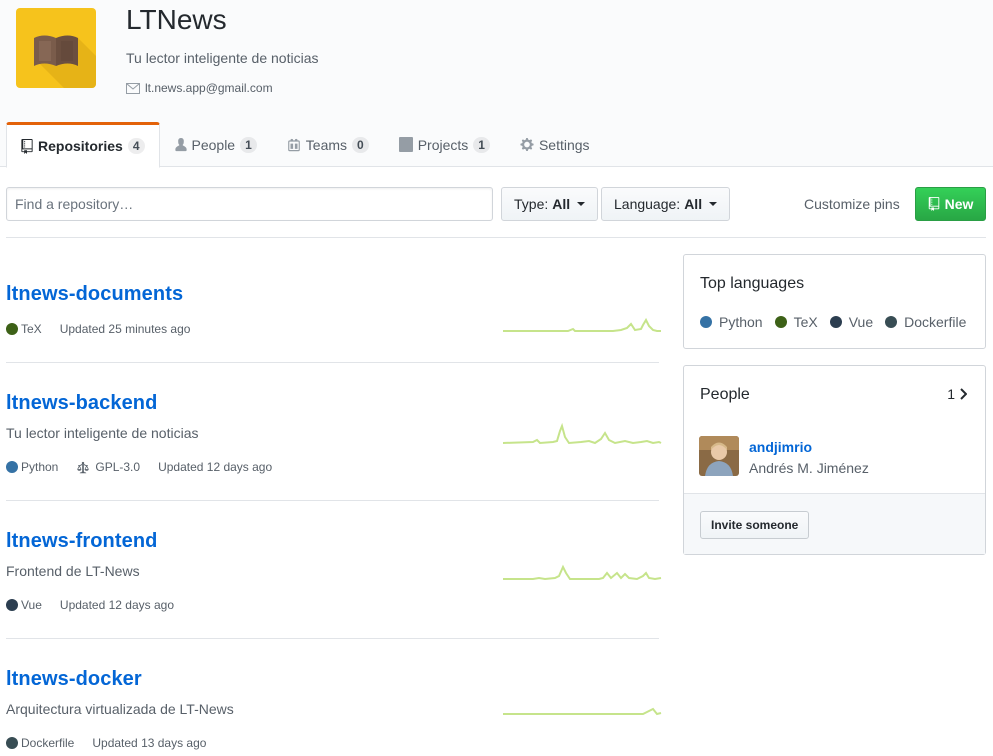 The image size is (993, 756). Describe the element at coordinates (647, 204) in the screenshot. I see `language-filter-label: Language:` at that location.